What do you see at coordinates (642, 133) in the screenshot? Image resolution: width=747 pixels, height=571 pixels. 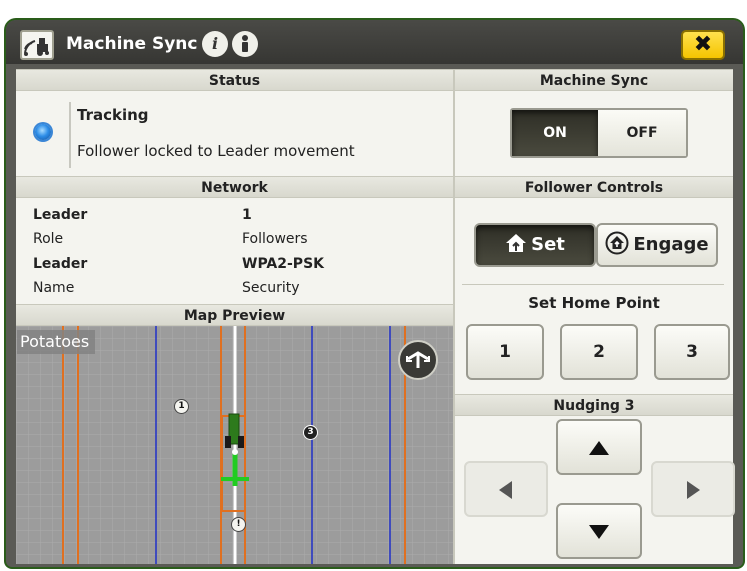 I see `toggle-off-option: OFF` at bounding box center [642, 133].